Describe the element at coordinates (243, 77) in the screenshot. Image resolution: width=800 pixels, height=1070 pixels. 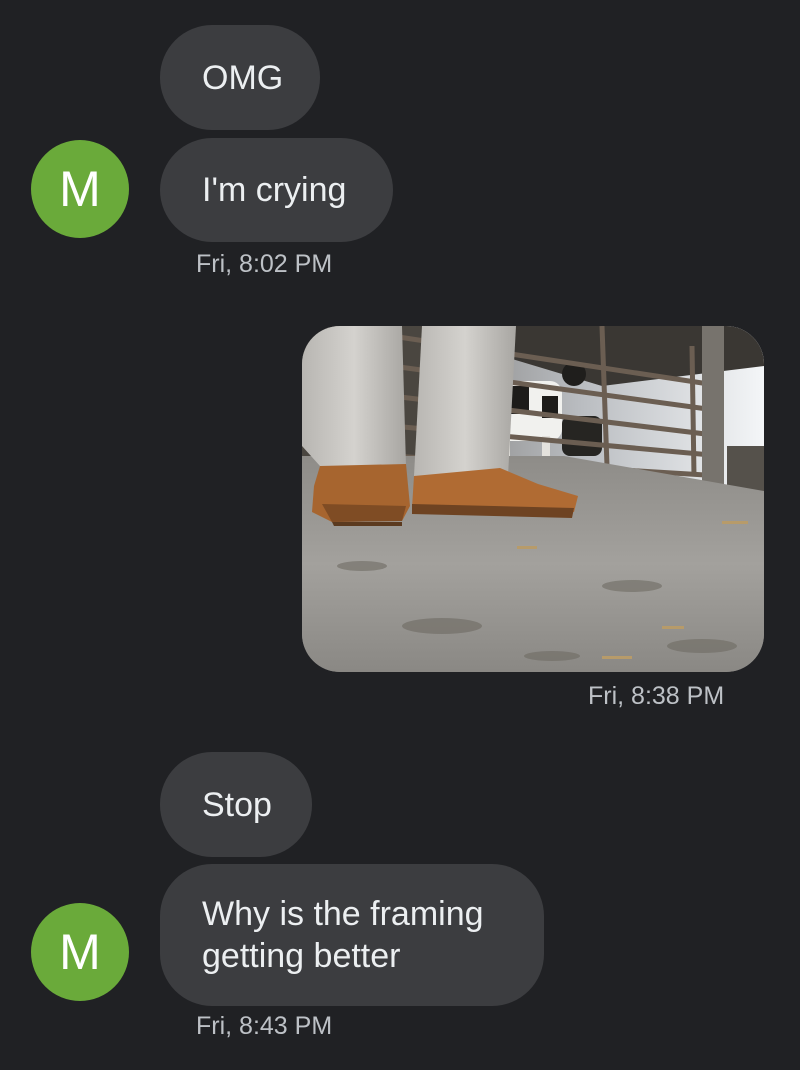
I see `message-text: OMG` at that location.